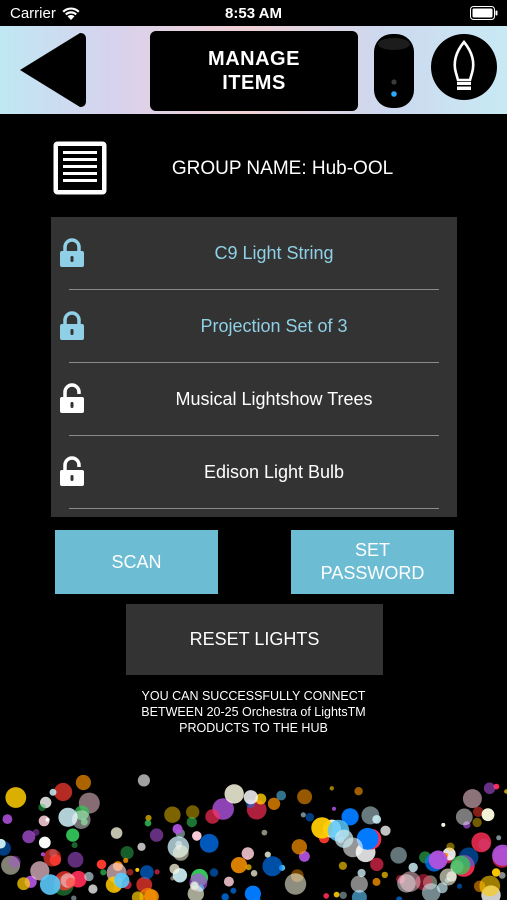 This screenshot has height=900, width=507. What do you see at coordinates (274, 253) in the screenshot?
I see `item-label: C9 Light String` at bounding box center [274, 253].